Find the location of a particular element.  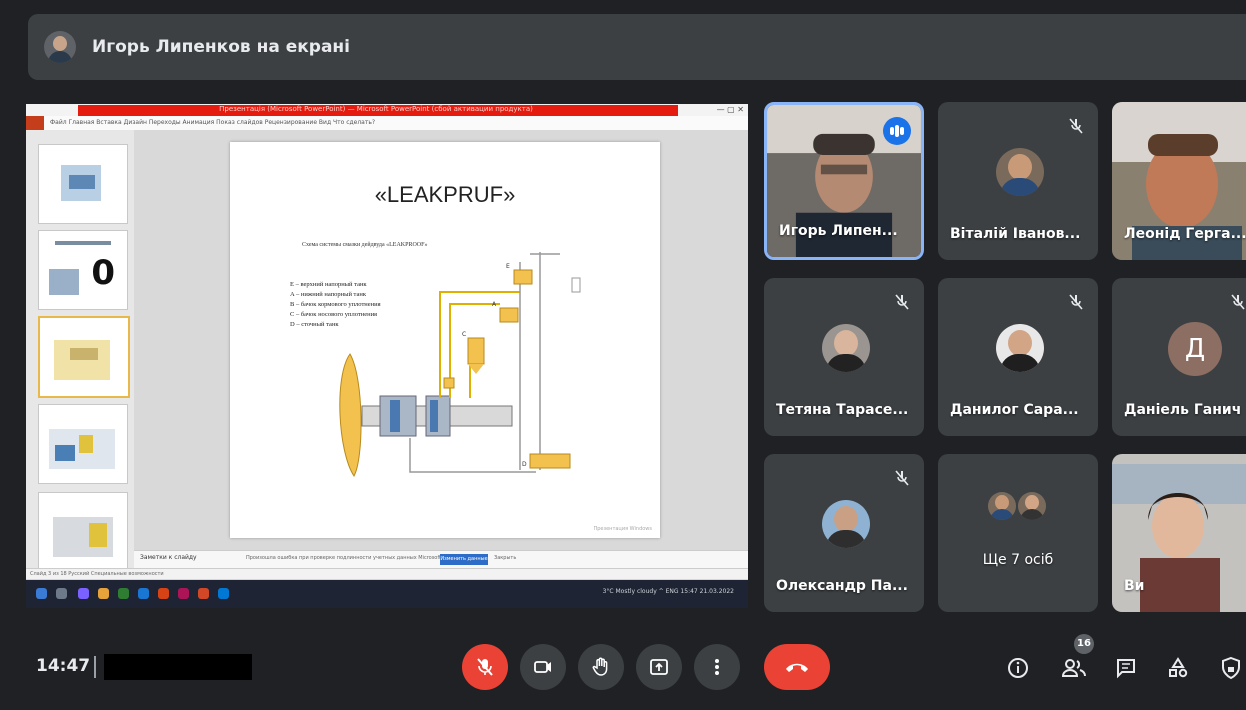

more-participants-label: Ще 7 осіб is located at coordinates (1018, 560).